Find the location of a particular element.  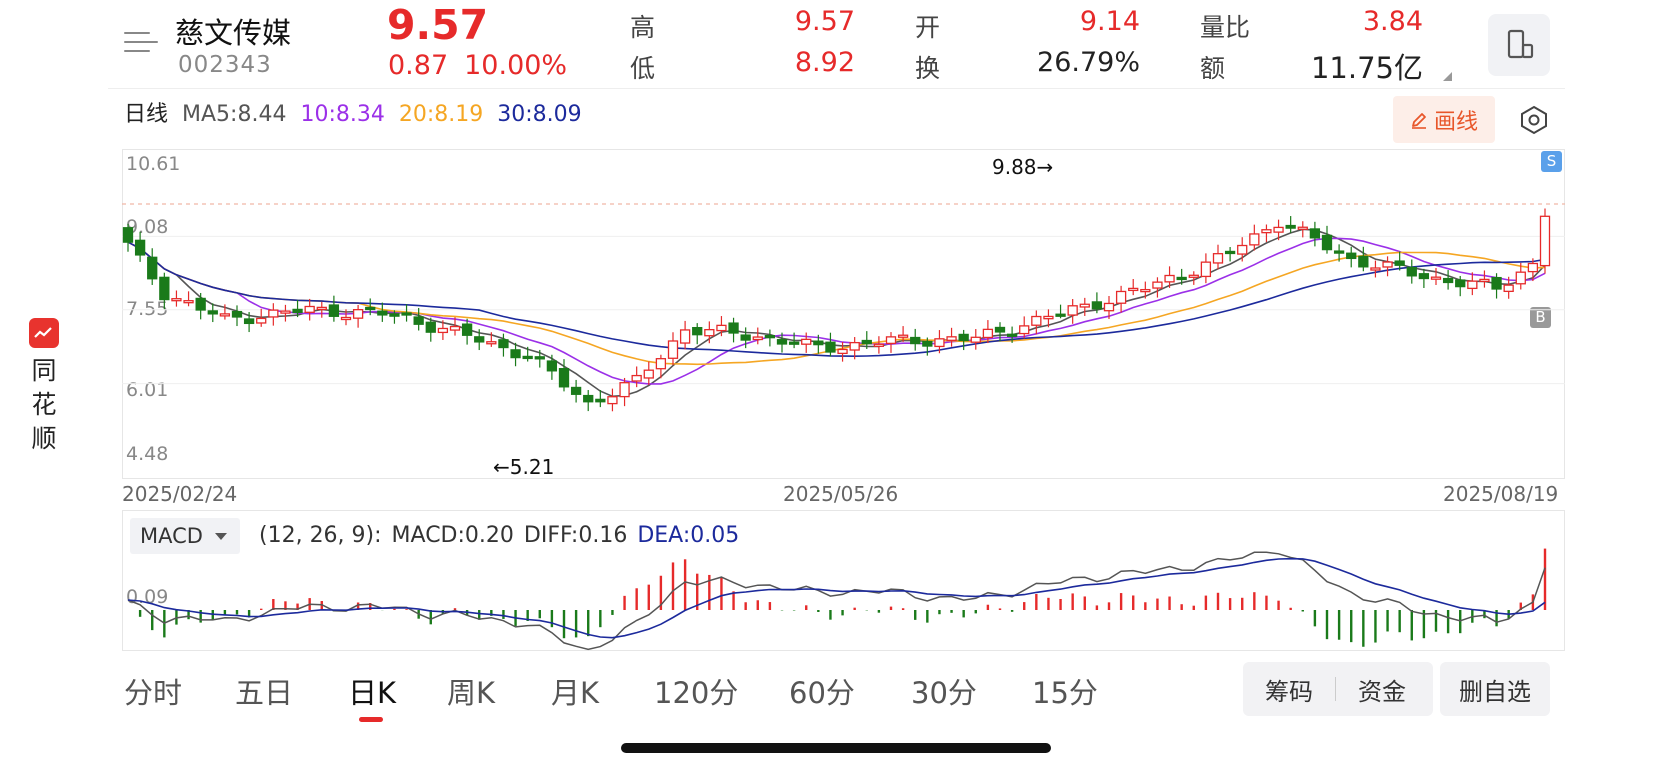

open-value: 9.14 is located at coordinates (1109, 21).